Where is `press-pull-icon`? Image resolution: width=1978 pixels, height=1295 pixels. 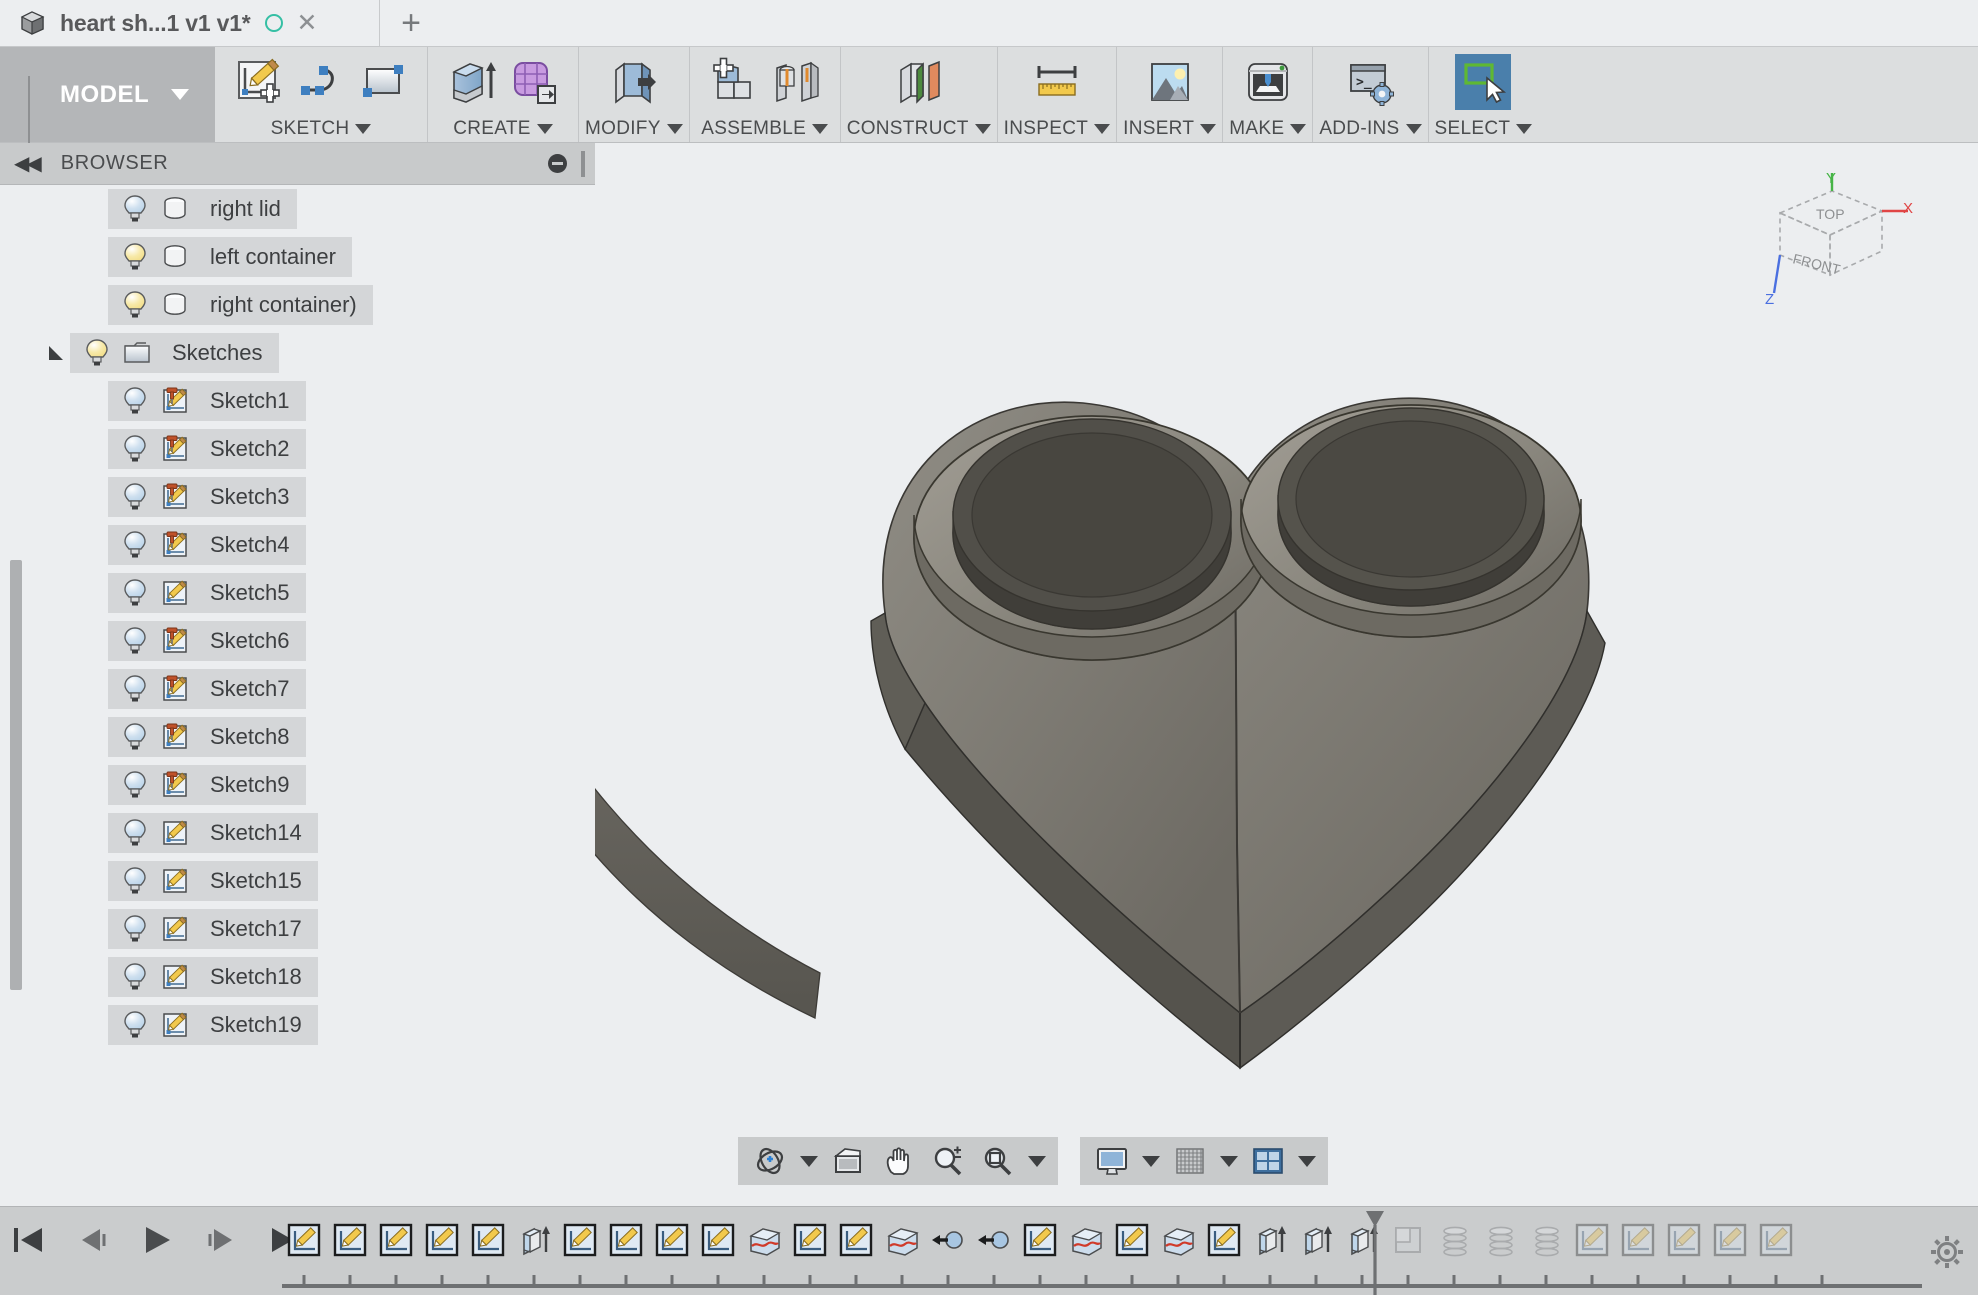
press-pull-icon is located at coordinates (634, 82).